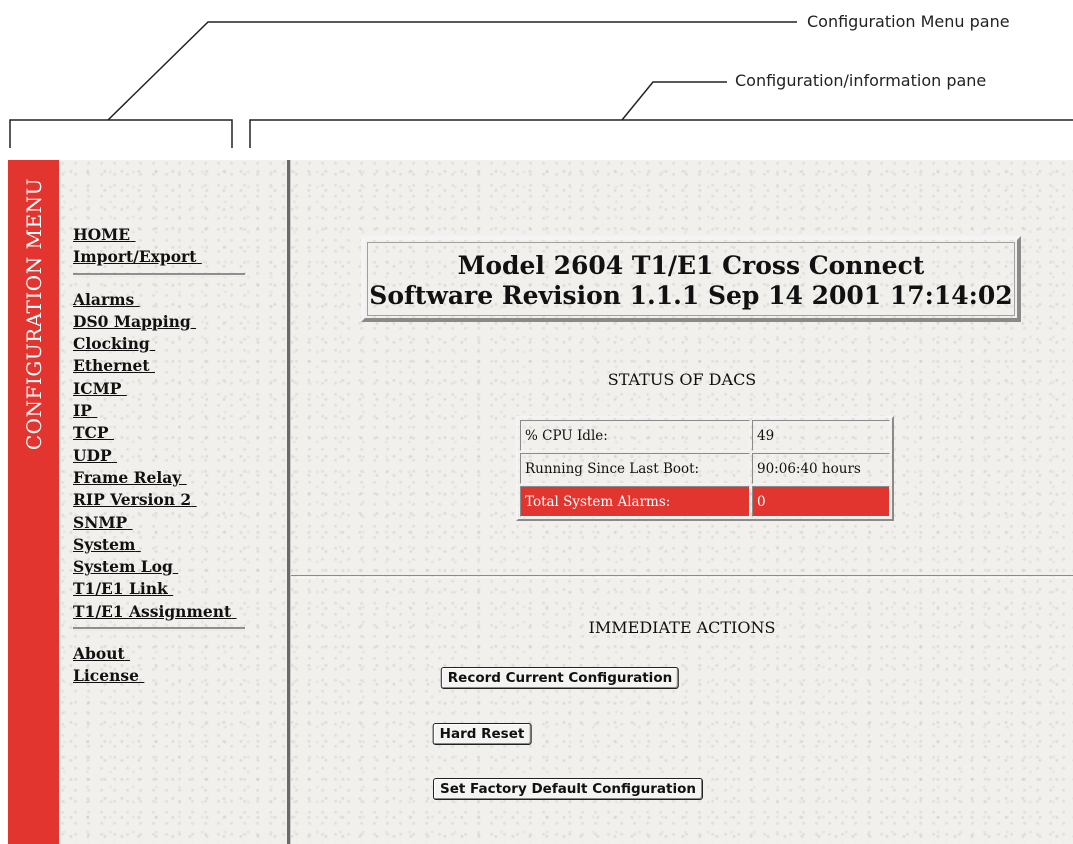  What do you see at coordinates (682, 379) in the screenshot?
I see `status-title: STATUS OF DACS` at bounding box center [682, 379].